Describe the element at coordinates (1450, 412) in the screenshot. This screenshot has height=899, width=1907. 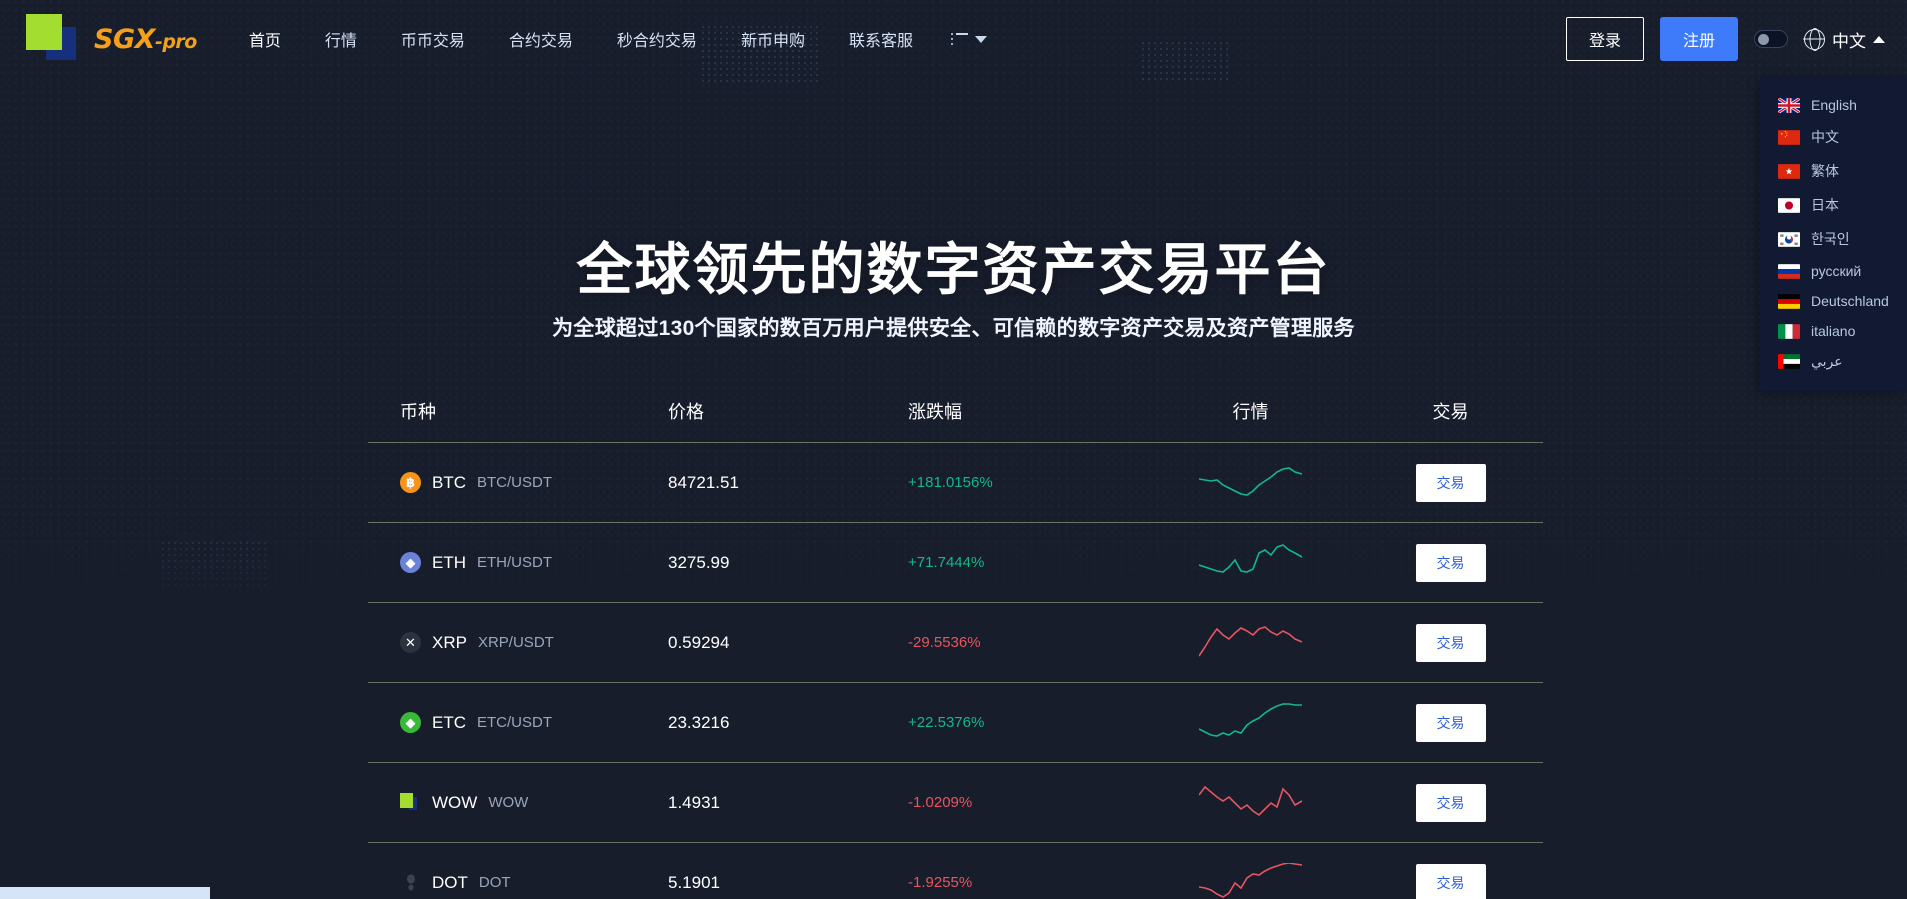
I see `column-header-trade: 交易` at that location.